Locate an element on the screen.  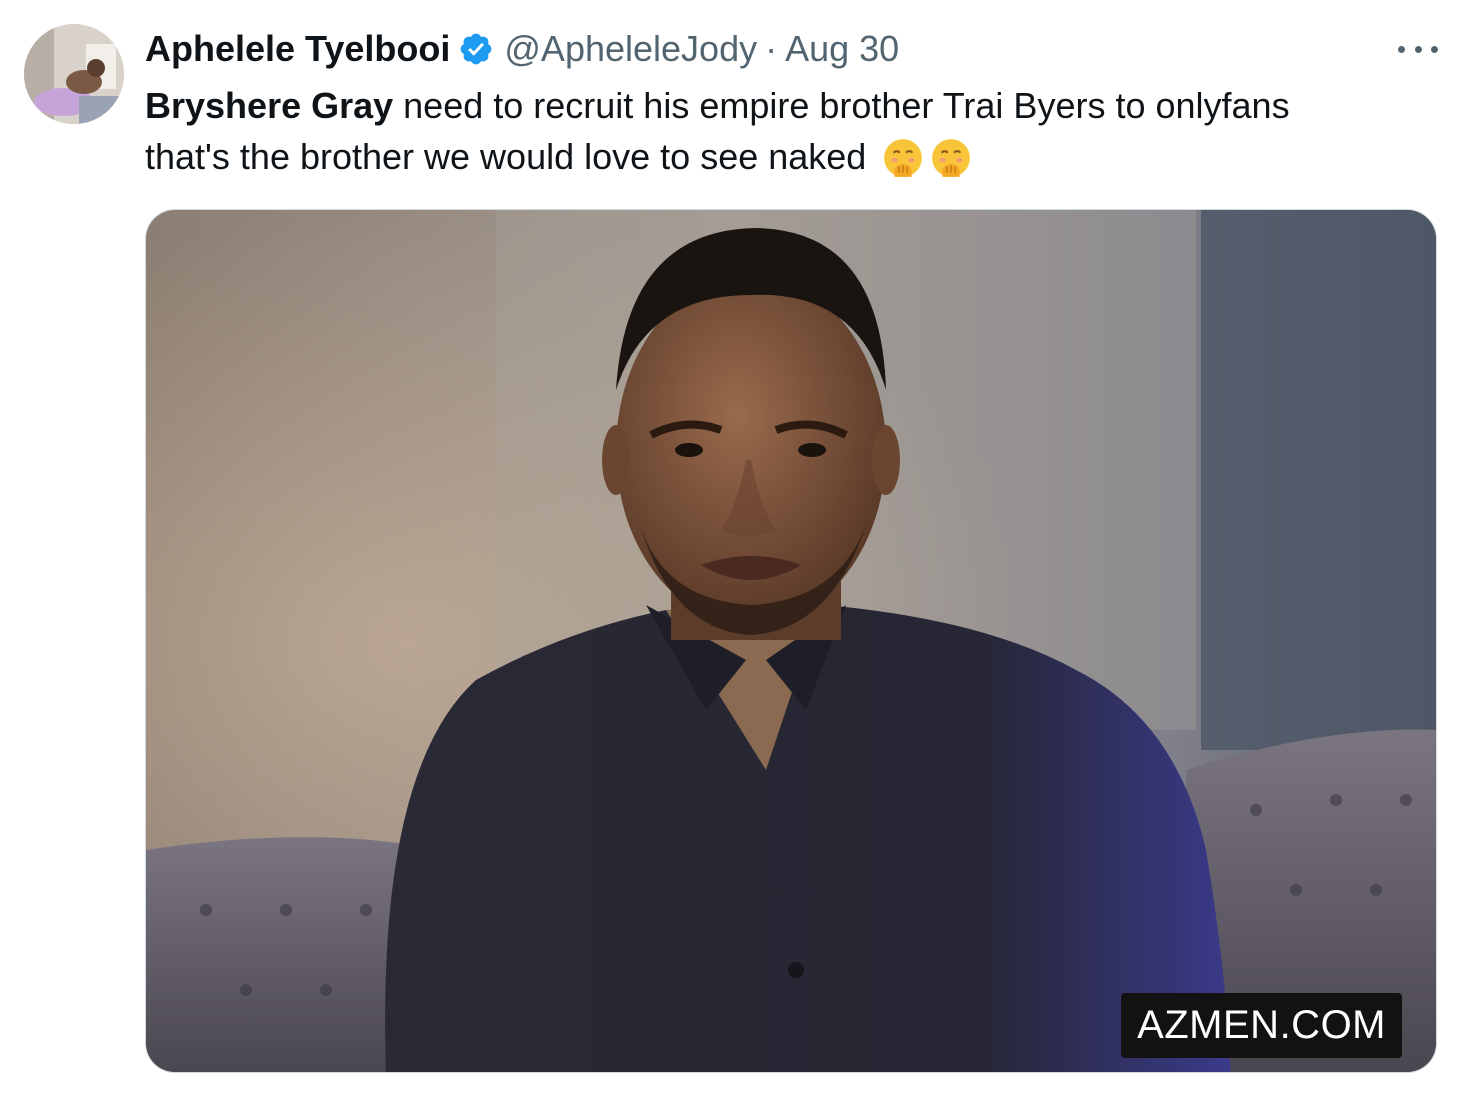
media-watermark: AZMEN.COM is located at coordinates (1261, 1025).